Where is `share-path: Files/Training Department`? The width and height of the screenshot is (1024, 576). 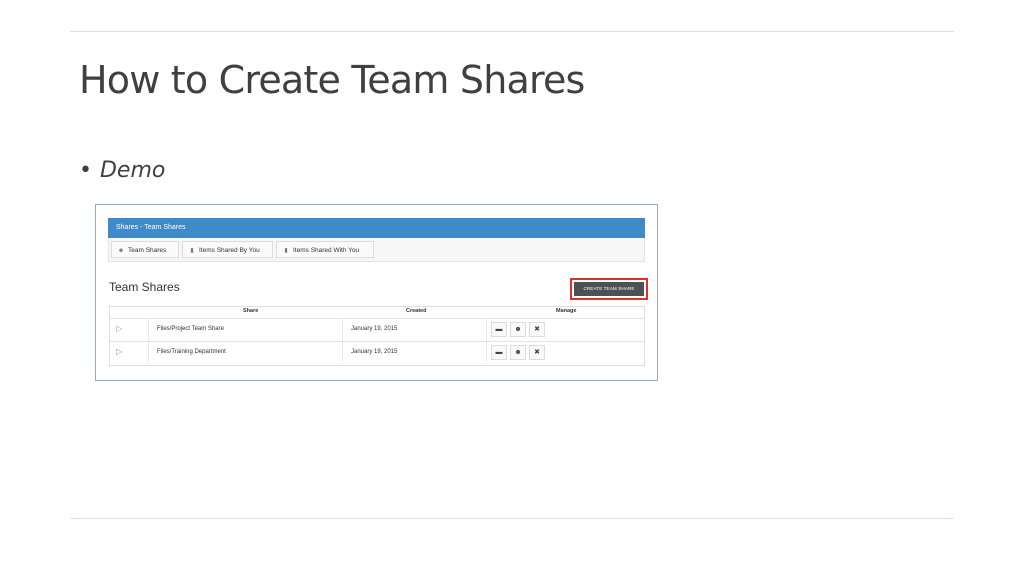 share-path: Files/Training Department is located at coordinates (191, 352).